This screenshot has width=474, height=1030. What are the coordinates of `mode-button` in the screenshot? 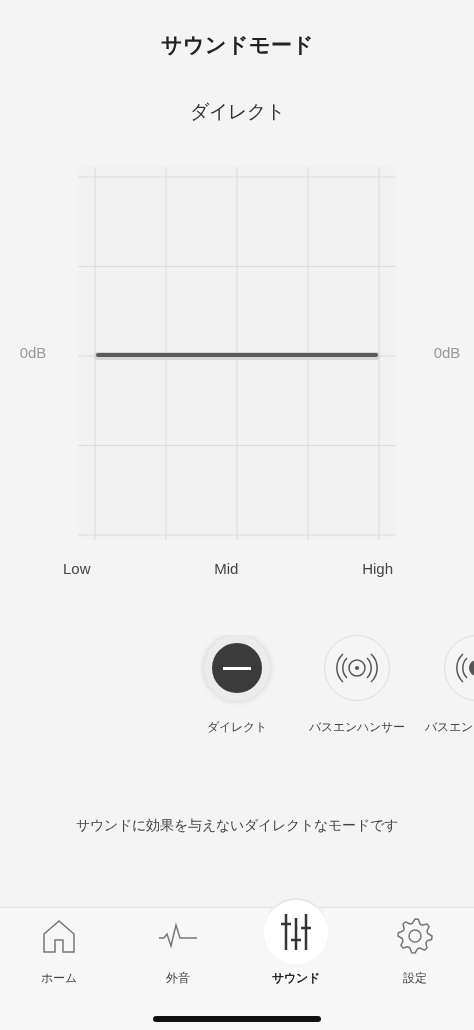 It's located at (237, 668).